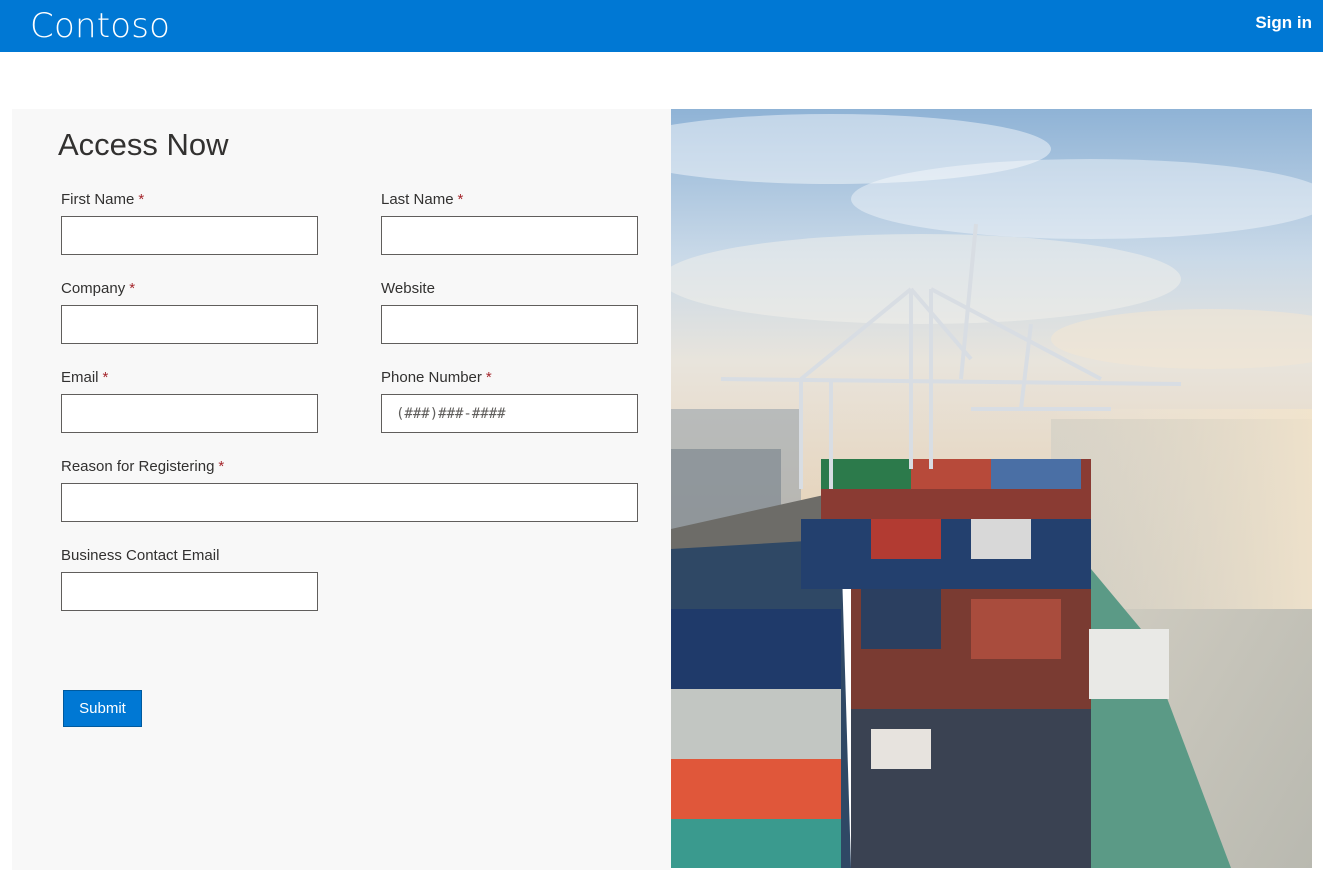 This screenshot has height=883, width=1323. I want to click on website-label: Website, so click(408, 288).